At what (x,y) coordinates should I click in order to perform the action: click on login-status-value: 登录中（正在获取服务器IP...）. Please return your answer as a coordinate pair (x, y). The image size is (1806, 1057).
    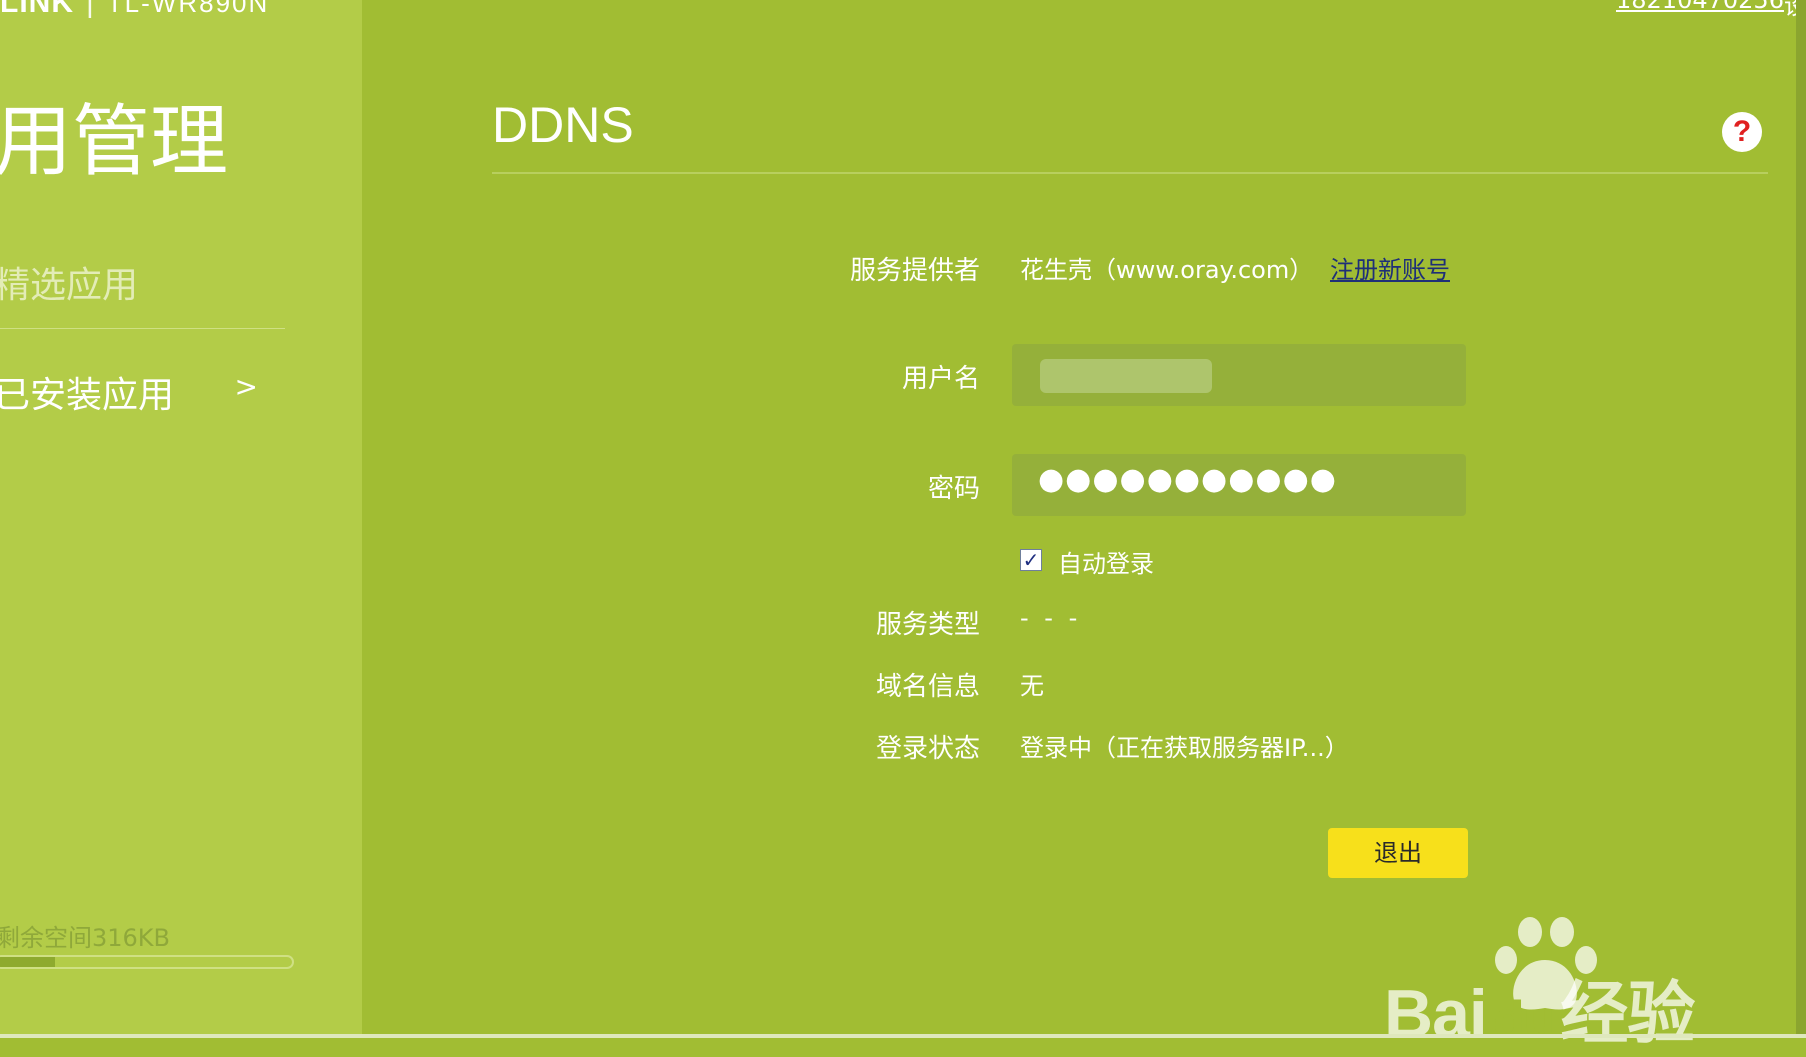
    Looking at the image, I should click on (1184, 748).